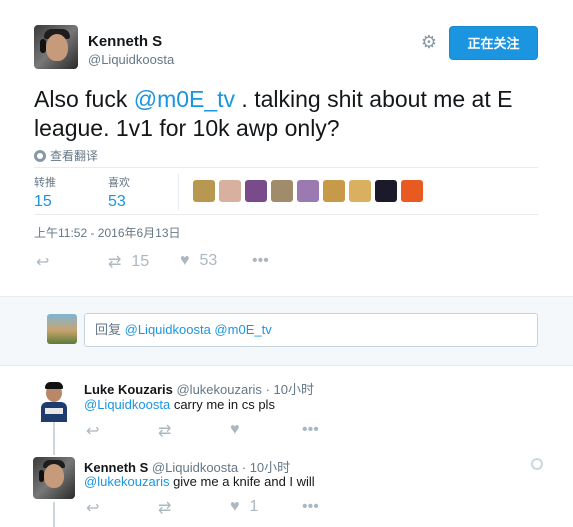 The width and height of the screenshot is (573, 527). Describe the element at coordinates (131, 59) in the screenshot. I see `author-handle: @Liquidkoosta` at that location.